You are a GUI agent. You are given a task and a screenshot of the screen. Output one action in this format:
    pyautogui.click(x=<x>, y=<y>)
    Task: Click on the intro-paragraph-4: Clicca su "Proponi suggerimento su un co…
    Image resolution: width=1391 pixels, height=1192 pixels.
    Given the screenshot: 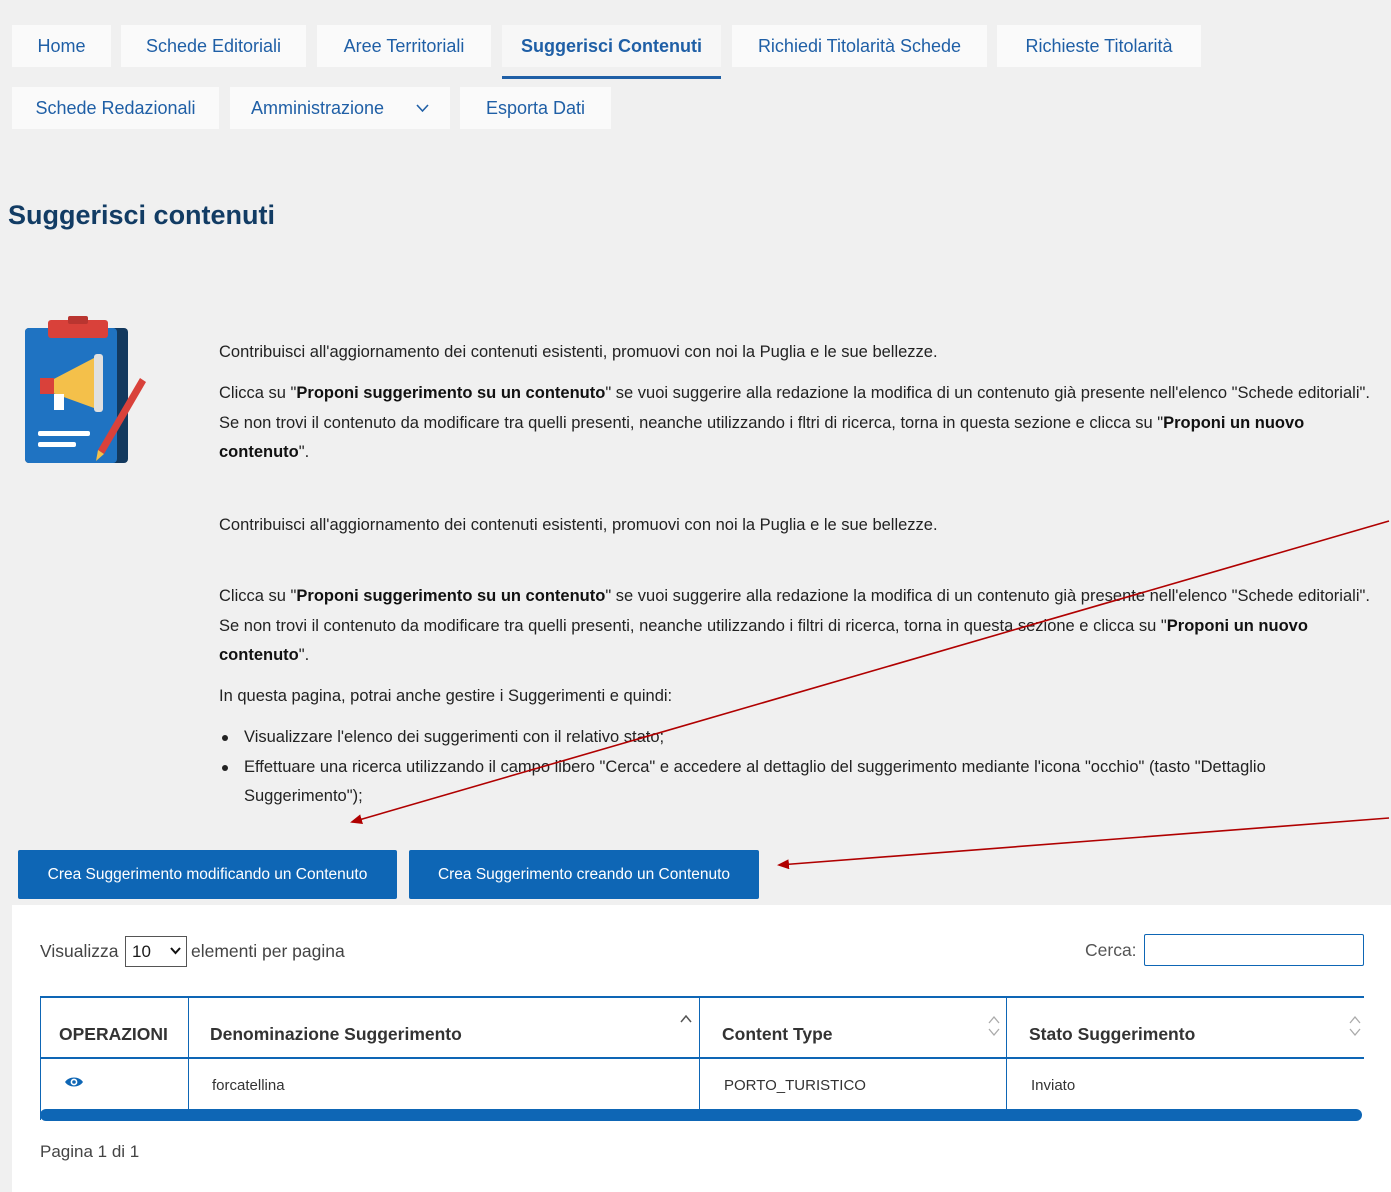 What is the action you would take?
    pyautogui.click(x=794, y=625)
    